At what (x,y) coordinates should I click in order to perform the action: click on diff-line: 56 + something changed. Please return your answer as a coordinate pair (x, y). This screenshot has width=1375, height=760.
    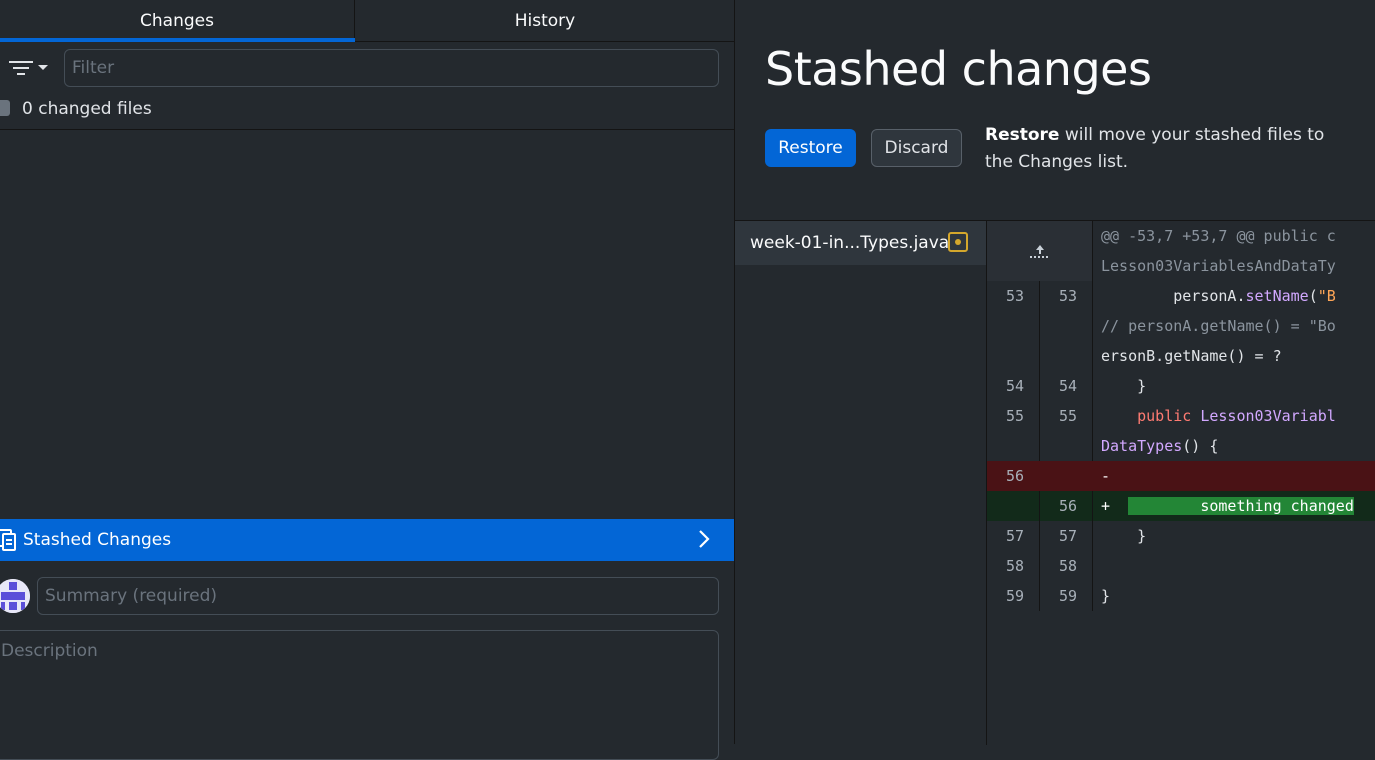
    Looking at the image, I should click on (1181, 506).